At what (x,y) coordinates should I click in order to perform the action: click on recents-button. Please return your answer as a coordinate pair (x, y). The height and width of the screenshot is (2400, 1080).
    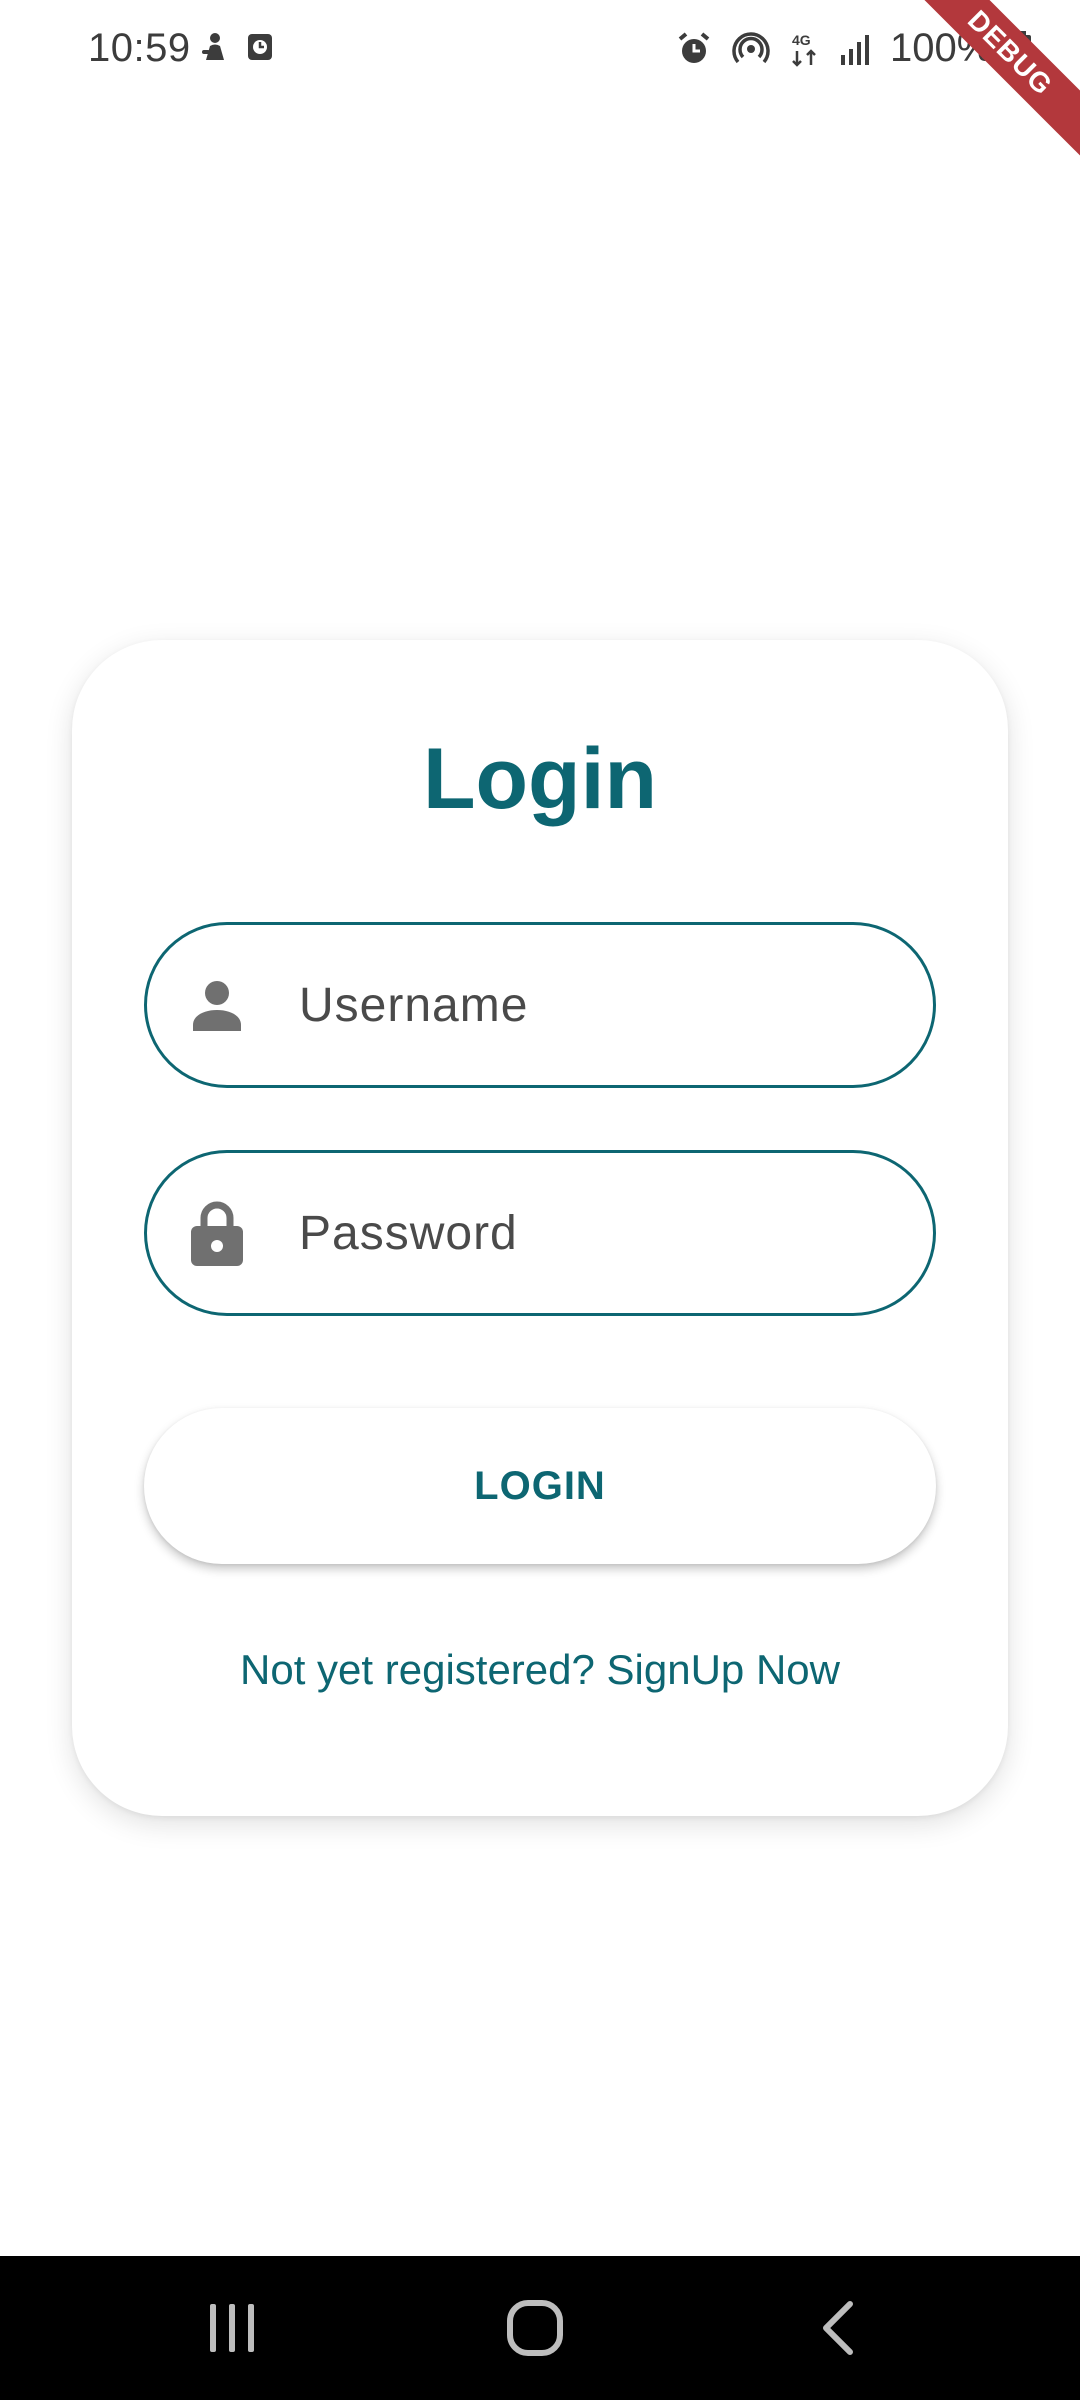
    Looking at the image, I should click on (232, 2328).